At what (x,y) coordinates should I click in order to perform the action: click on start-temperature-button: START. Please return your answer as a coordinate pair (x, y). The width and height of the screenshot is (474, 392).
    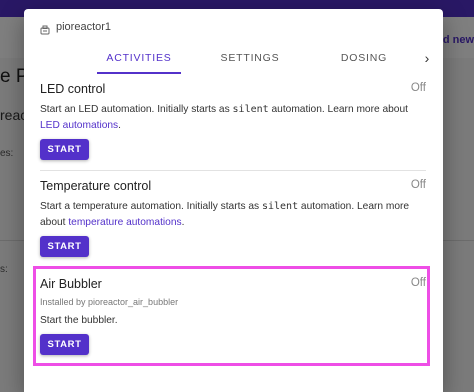
    Looking at the image, I should click on (64, 246).